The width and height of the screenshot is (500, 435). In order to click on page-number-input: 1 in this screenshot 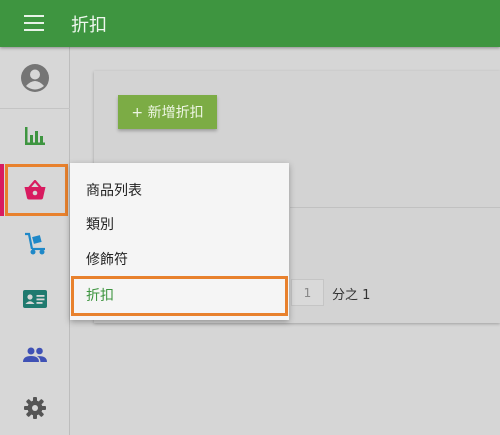, I will do `click(307, 292)`.